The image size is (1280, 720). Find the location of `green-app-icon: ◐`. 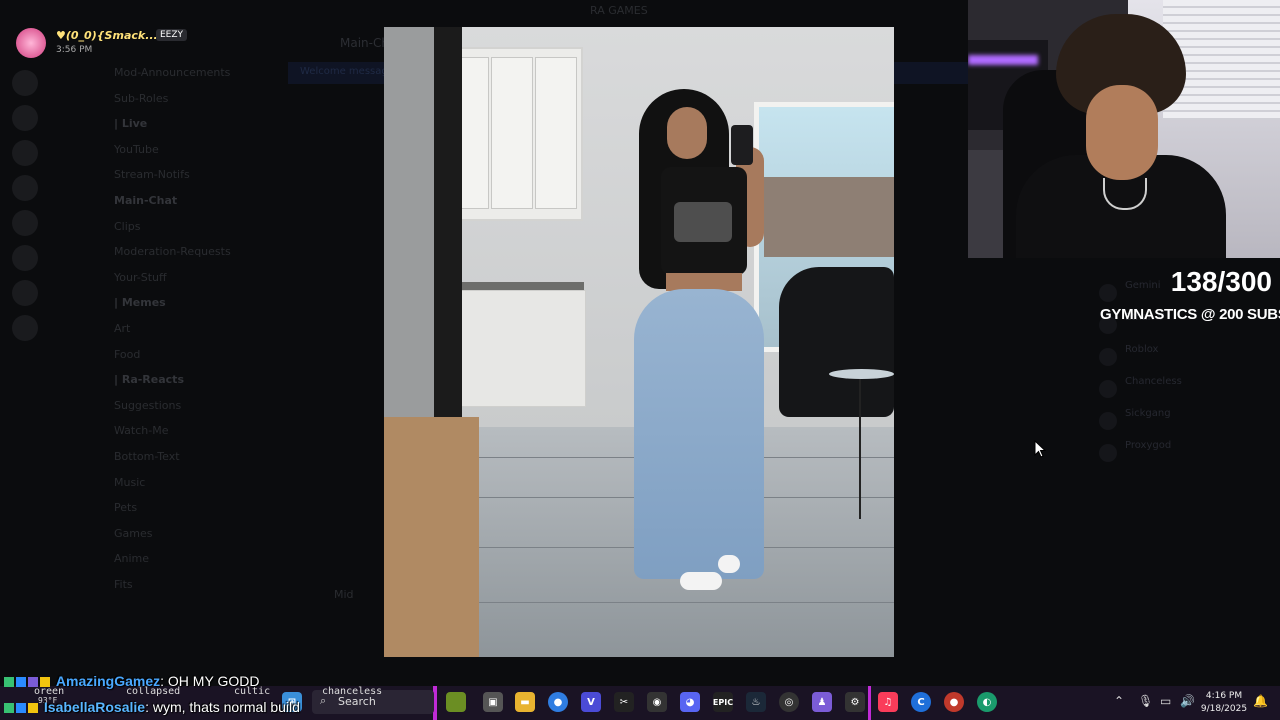

green-app-icon: ◐ is located at coordinates (987, 702).